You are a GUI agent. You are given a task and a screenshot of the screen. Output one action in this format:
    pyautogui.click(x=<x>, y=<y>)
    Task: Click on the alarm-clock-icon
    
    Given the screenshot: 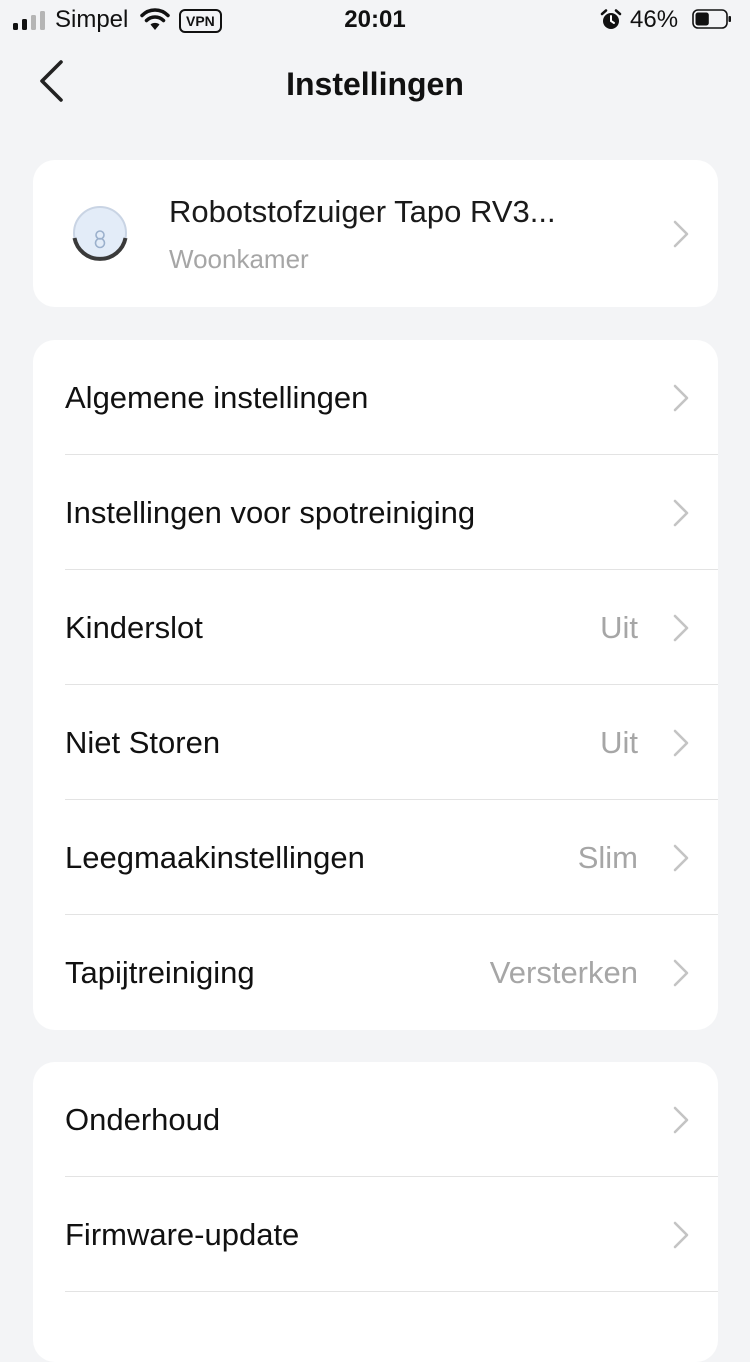 What is the action you would take?
    pyautogui.click(x=611, y=19)
    